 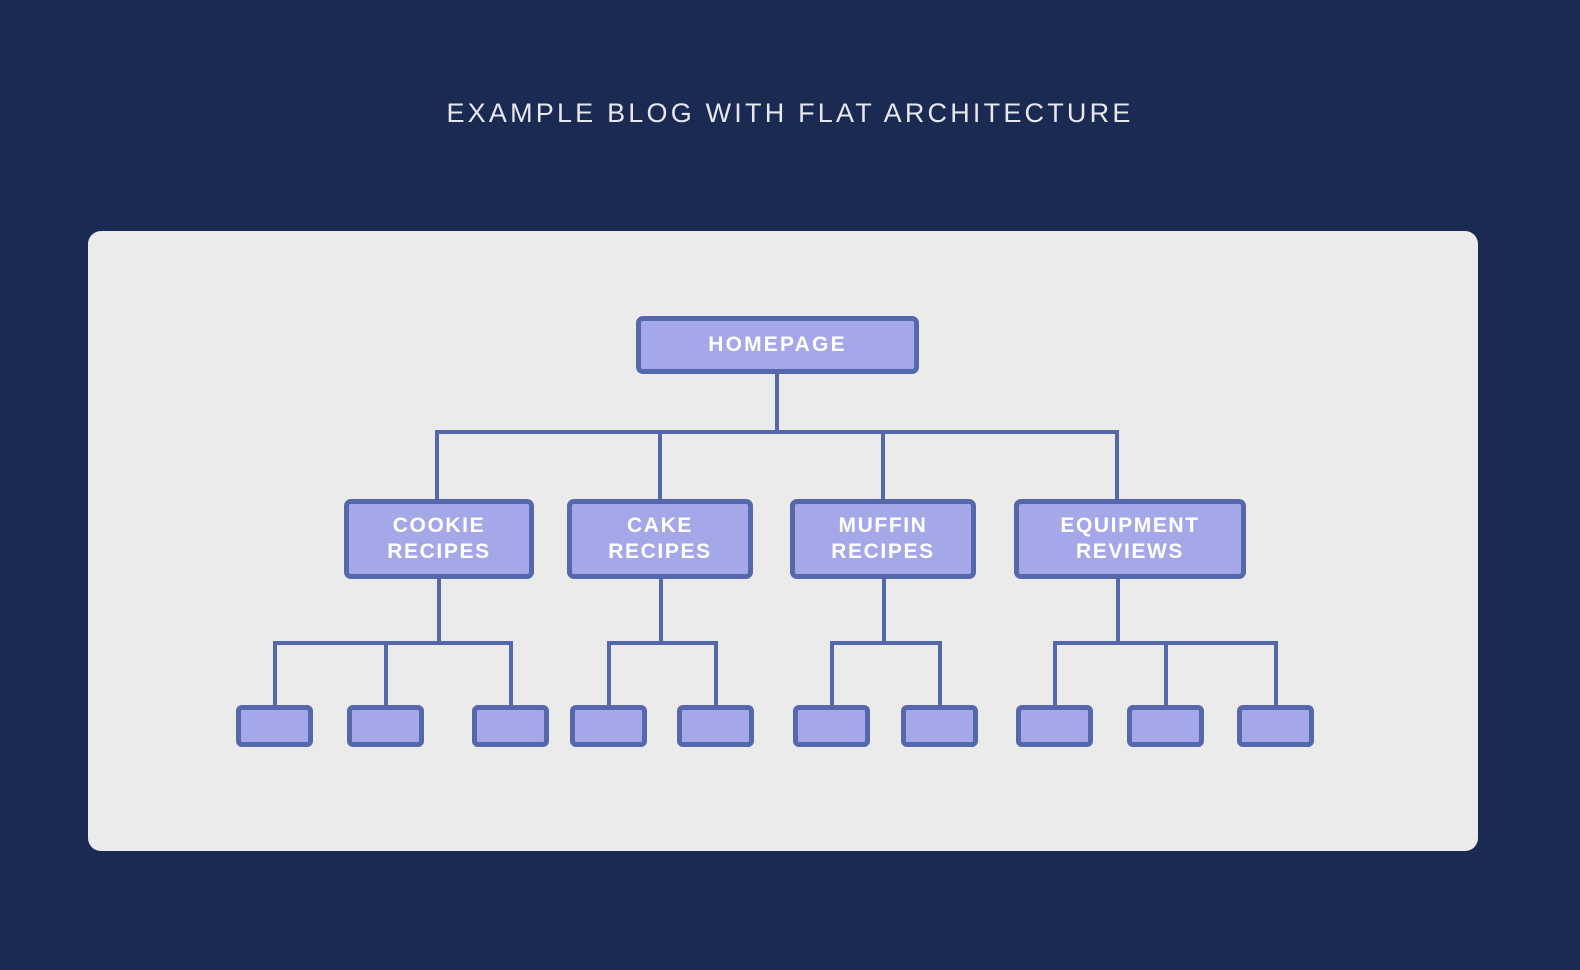 I want to click on connector-drop-cookie, so click(x=437, y=465).